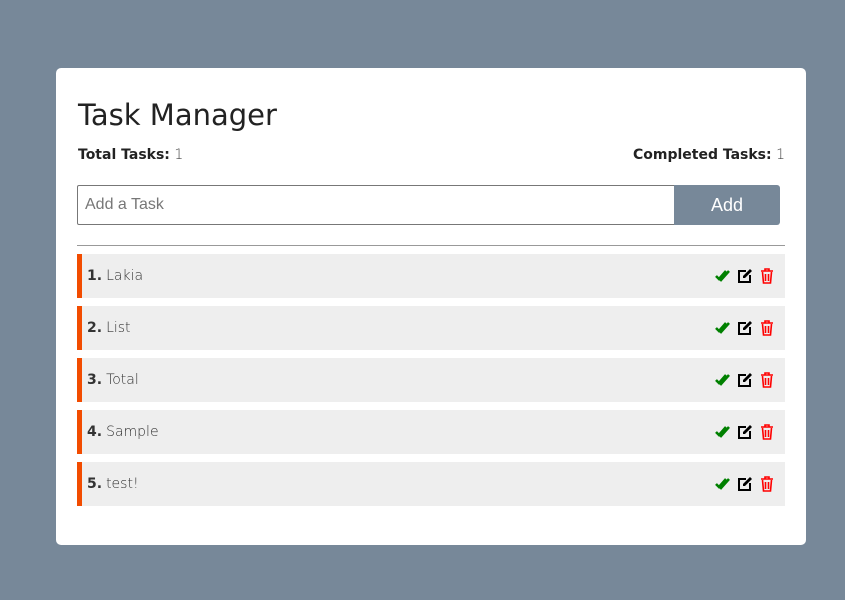  What do you see at coordinates (95, 380) in the screenshot?
I see `task-number: 3.` at bounding box center [95, 380].